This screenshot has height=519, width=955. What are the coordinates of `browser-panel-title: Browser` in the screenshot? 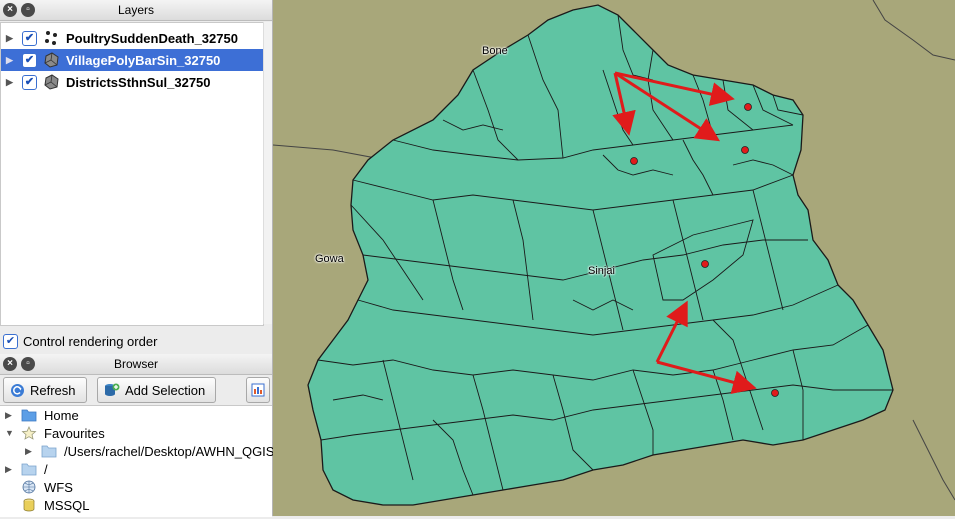 It's located at (135, 364).